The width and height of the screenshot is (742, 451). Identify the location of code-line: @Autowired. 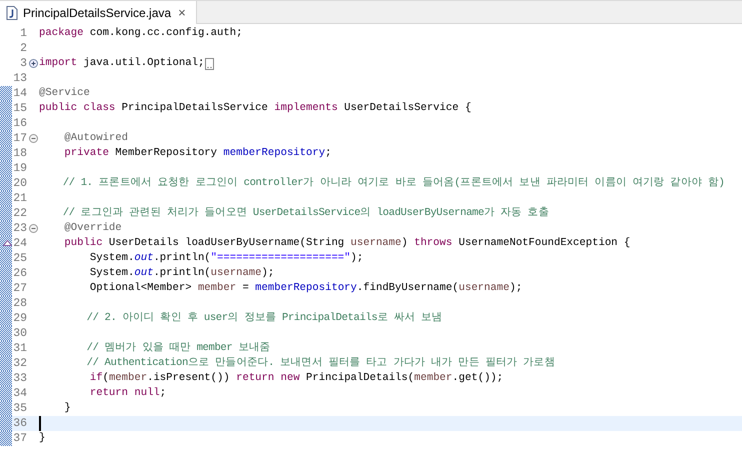
(95, 138).